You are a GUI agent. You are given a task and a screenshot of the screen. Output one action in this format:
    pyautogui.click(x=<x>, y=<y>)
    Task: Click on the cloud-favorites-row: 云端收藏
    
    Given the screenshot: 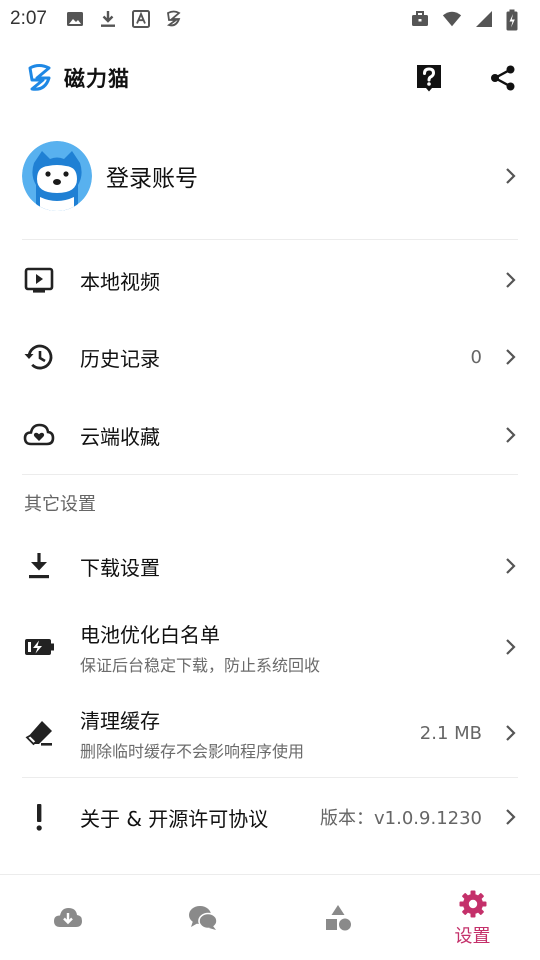 What is the action you would take?
    pyautogui.click(x=270, y=435)
    